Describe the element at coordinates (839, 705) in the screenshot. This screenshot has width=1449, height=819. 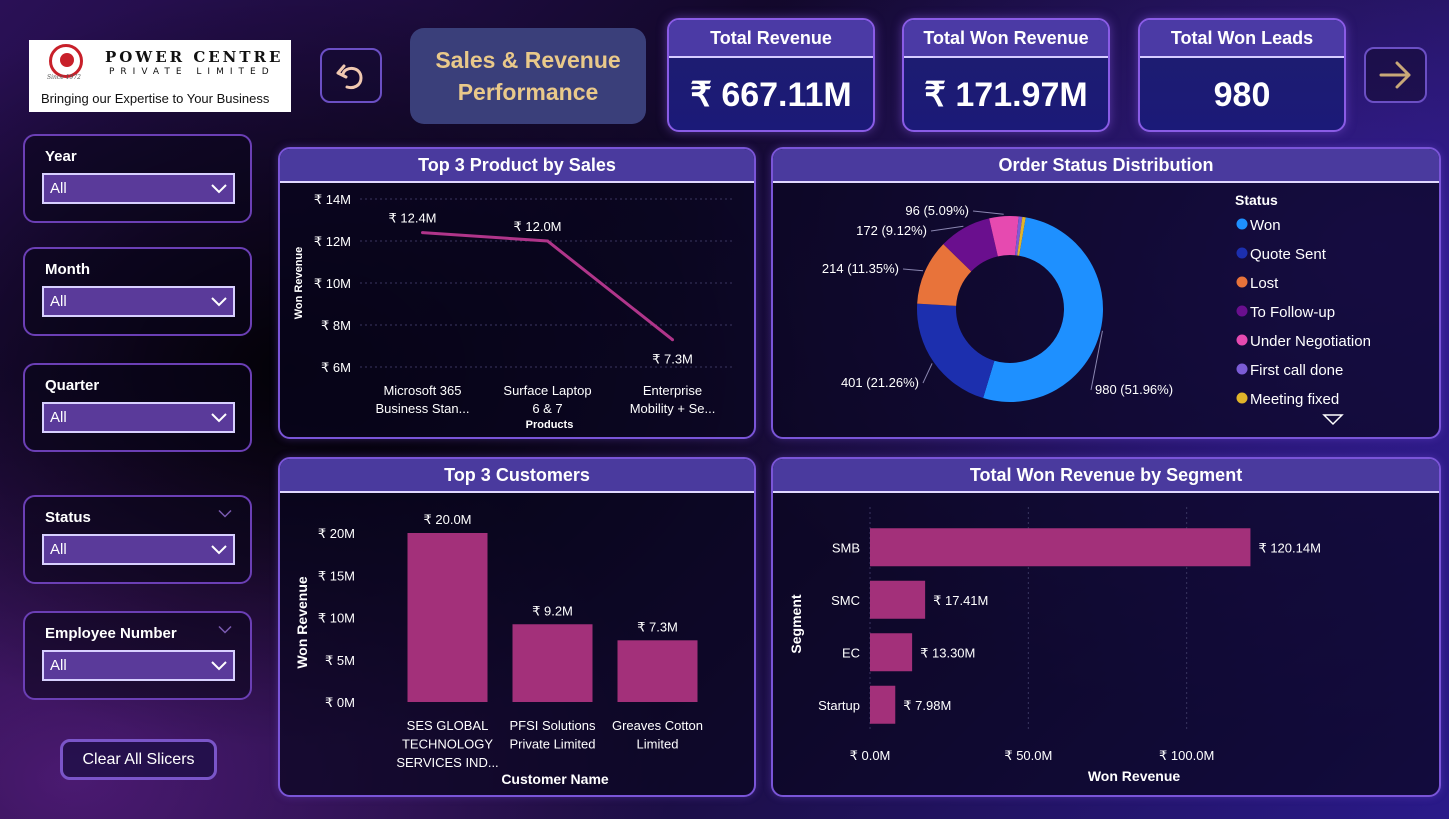
I see `y-tick-label: Startup` at that location.